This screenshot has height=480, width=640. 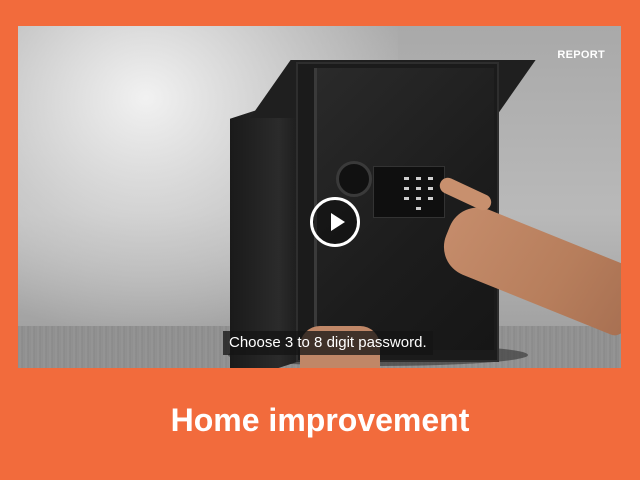 What do you see at coordinates (328, 343) in the screenshot?
I see `video-caption: Choose 3 to 8 digit password.` at bounding box center [328, 343].